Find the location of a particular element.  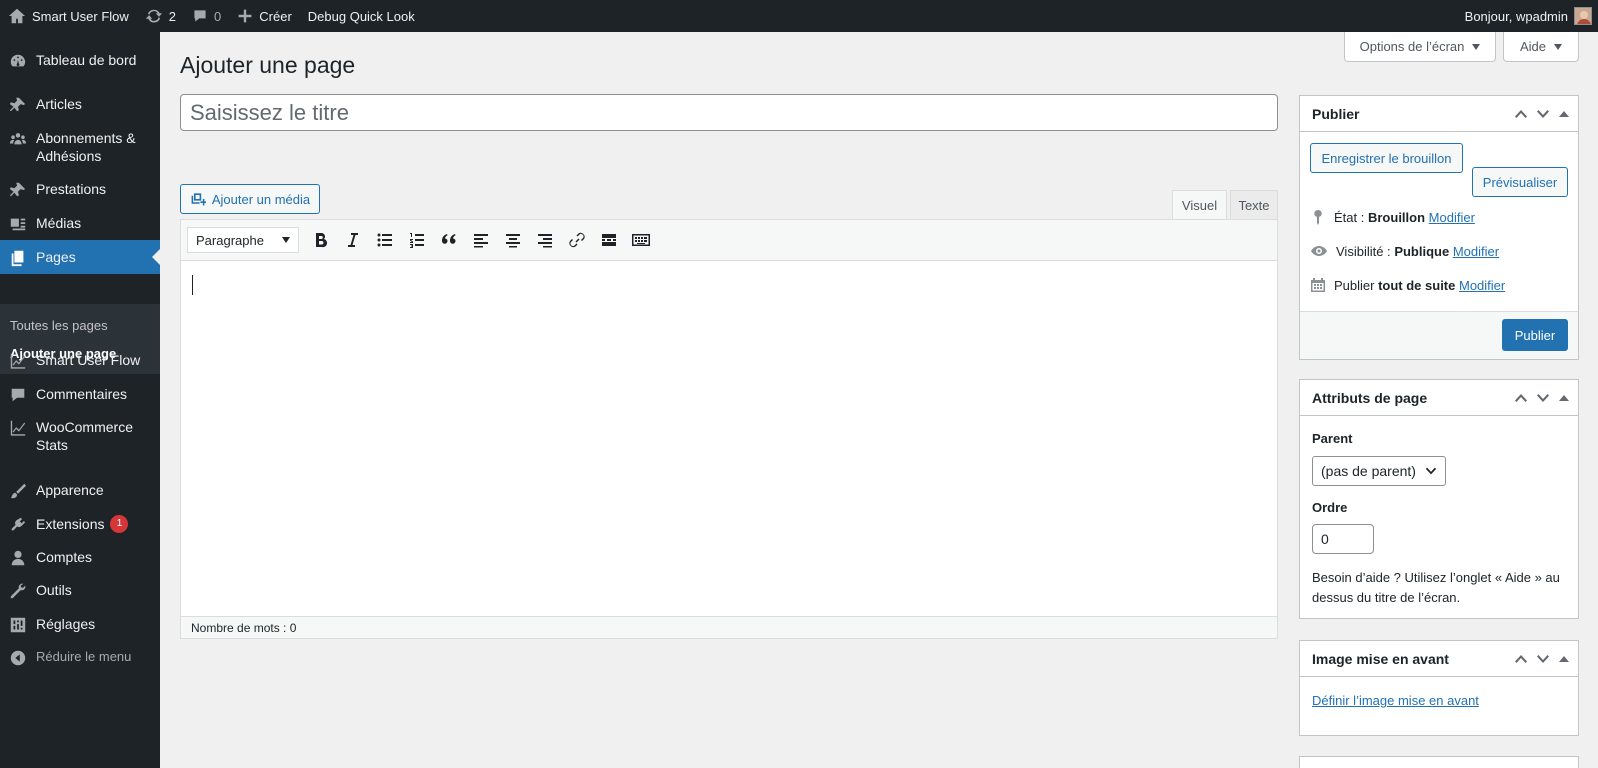

menu-item-prestations: Prestations is located at coordinates (80, 189).